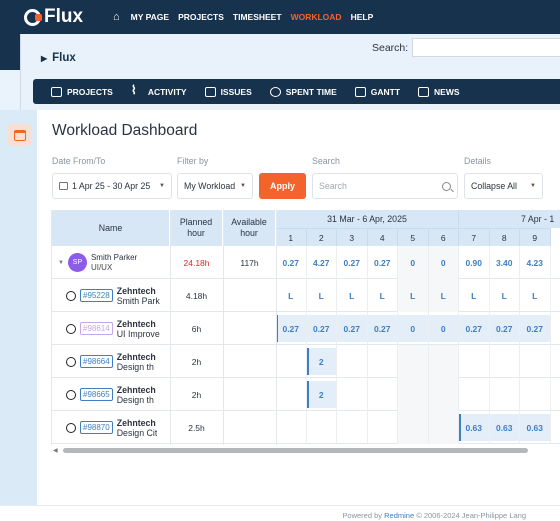 The image size is (560, 521). Describe the element at coordinates (535, 262) in the screenshot. I see `day-cell: 4.23` at that location.